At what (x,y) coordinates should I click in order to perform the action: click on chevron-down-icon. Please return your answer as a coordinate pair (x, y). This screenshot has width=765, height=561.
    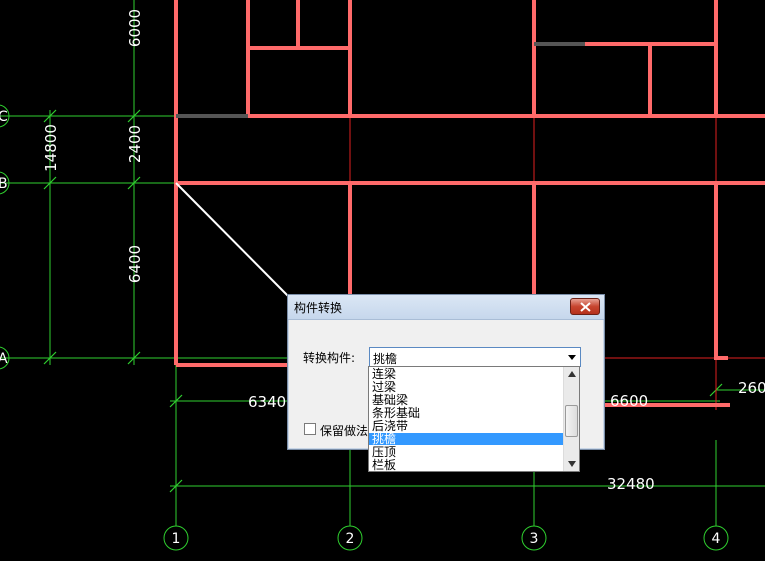
    Looking at the image, I should click on (572, 357).